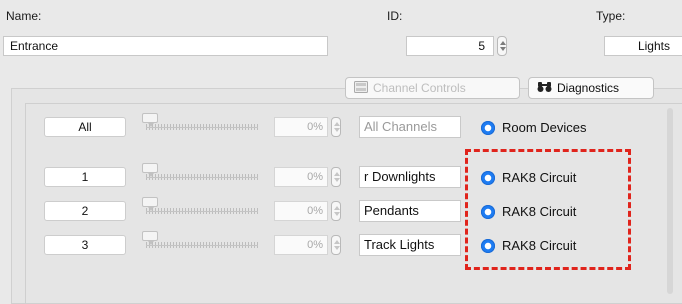  Describe the element at coordinates (670, 201) in the screenshot. I see `vertical-scrollbar` at that location.